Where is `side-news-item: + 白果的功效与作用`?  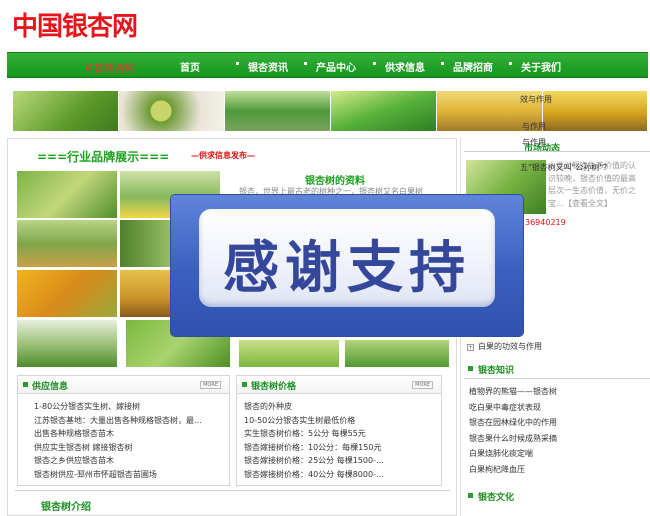
side-news-item: + 白果的功效与作用 is located at coordinates (504, 346).